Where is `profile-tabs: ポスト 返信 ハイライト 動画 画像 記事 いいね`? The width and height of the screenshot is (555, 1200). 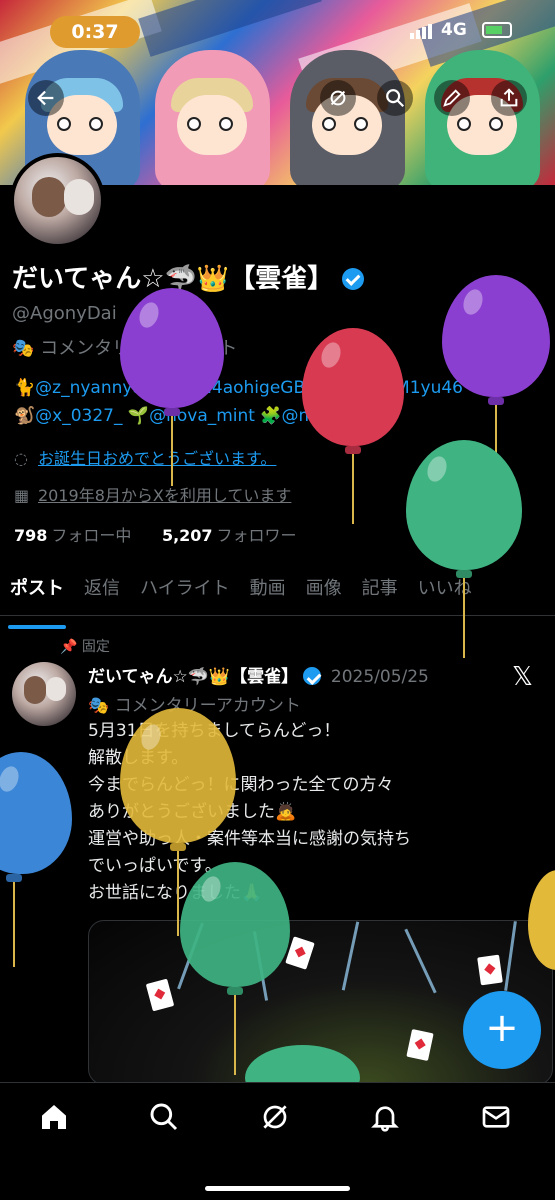
profile-tabs: ポスト 返信 ハイライト 動画 画像 記事 いいね is located at coordinates (277, 595).